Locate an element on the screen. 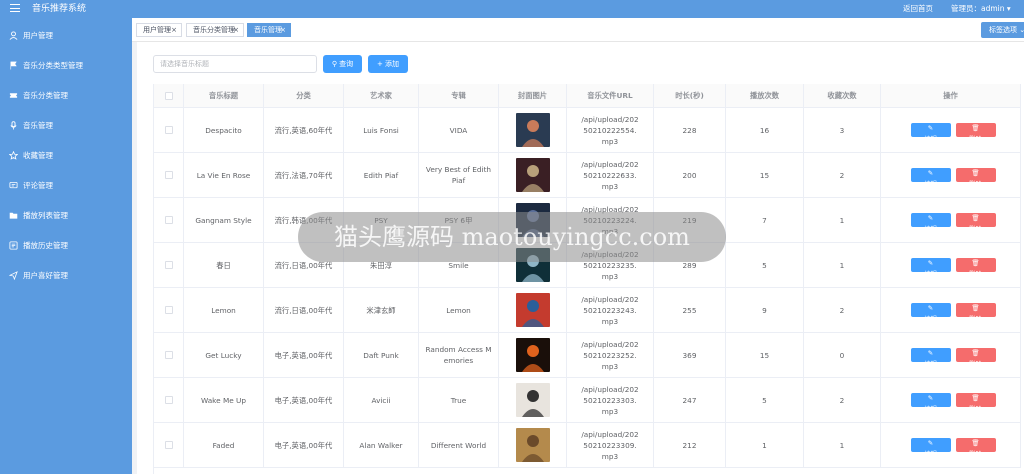  artist-cell: Luis Fonsi is located at coordinates (381, 130).